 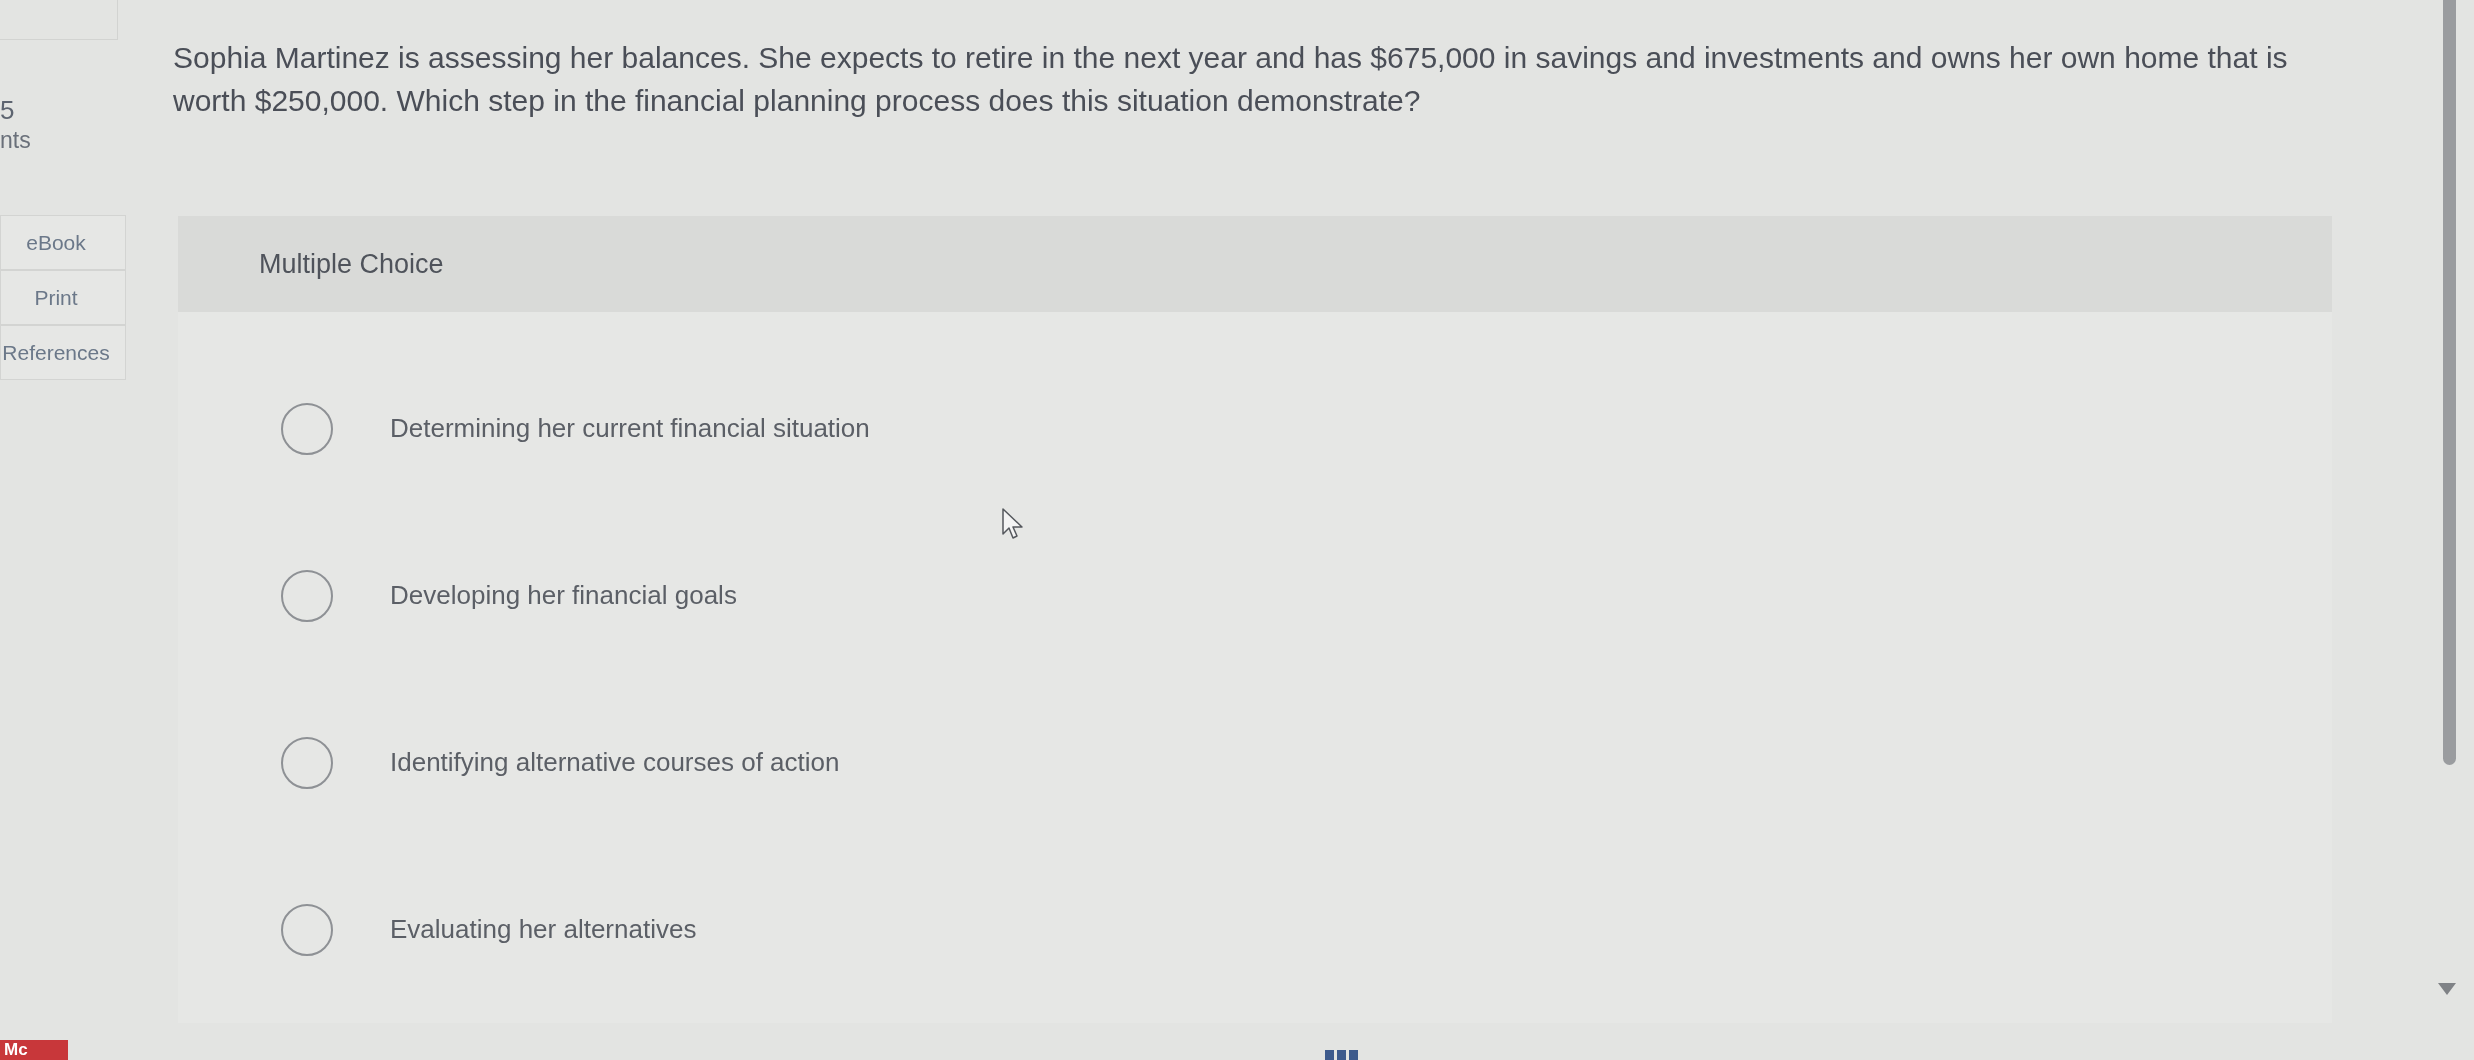 What do you see at coordinates (1231, 79) in the screenshot?
I see `question-text: Sophia Martinez is assessing her balances. She expects to retire in the next year and has $675,000 in savings and investments and owns her own home that is worth $250,000. Which step in the financial planning process does this situation demonstrate?` at bounding box center [1231, 79].